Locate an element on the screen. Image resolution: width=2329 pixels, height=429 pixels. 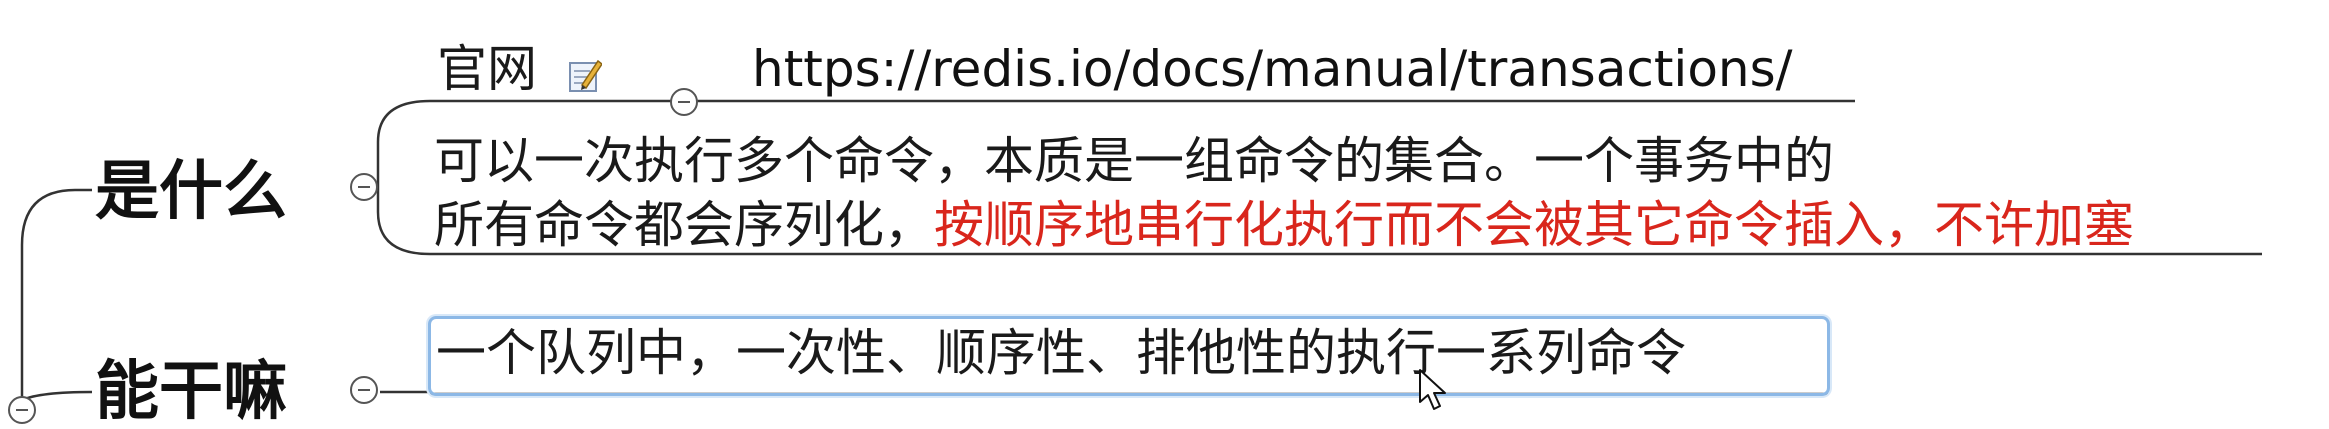
node-cando-title: 能干嘛 is located at coordinates (191, 392).